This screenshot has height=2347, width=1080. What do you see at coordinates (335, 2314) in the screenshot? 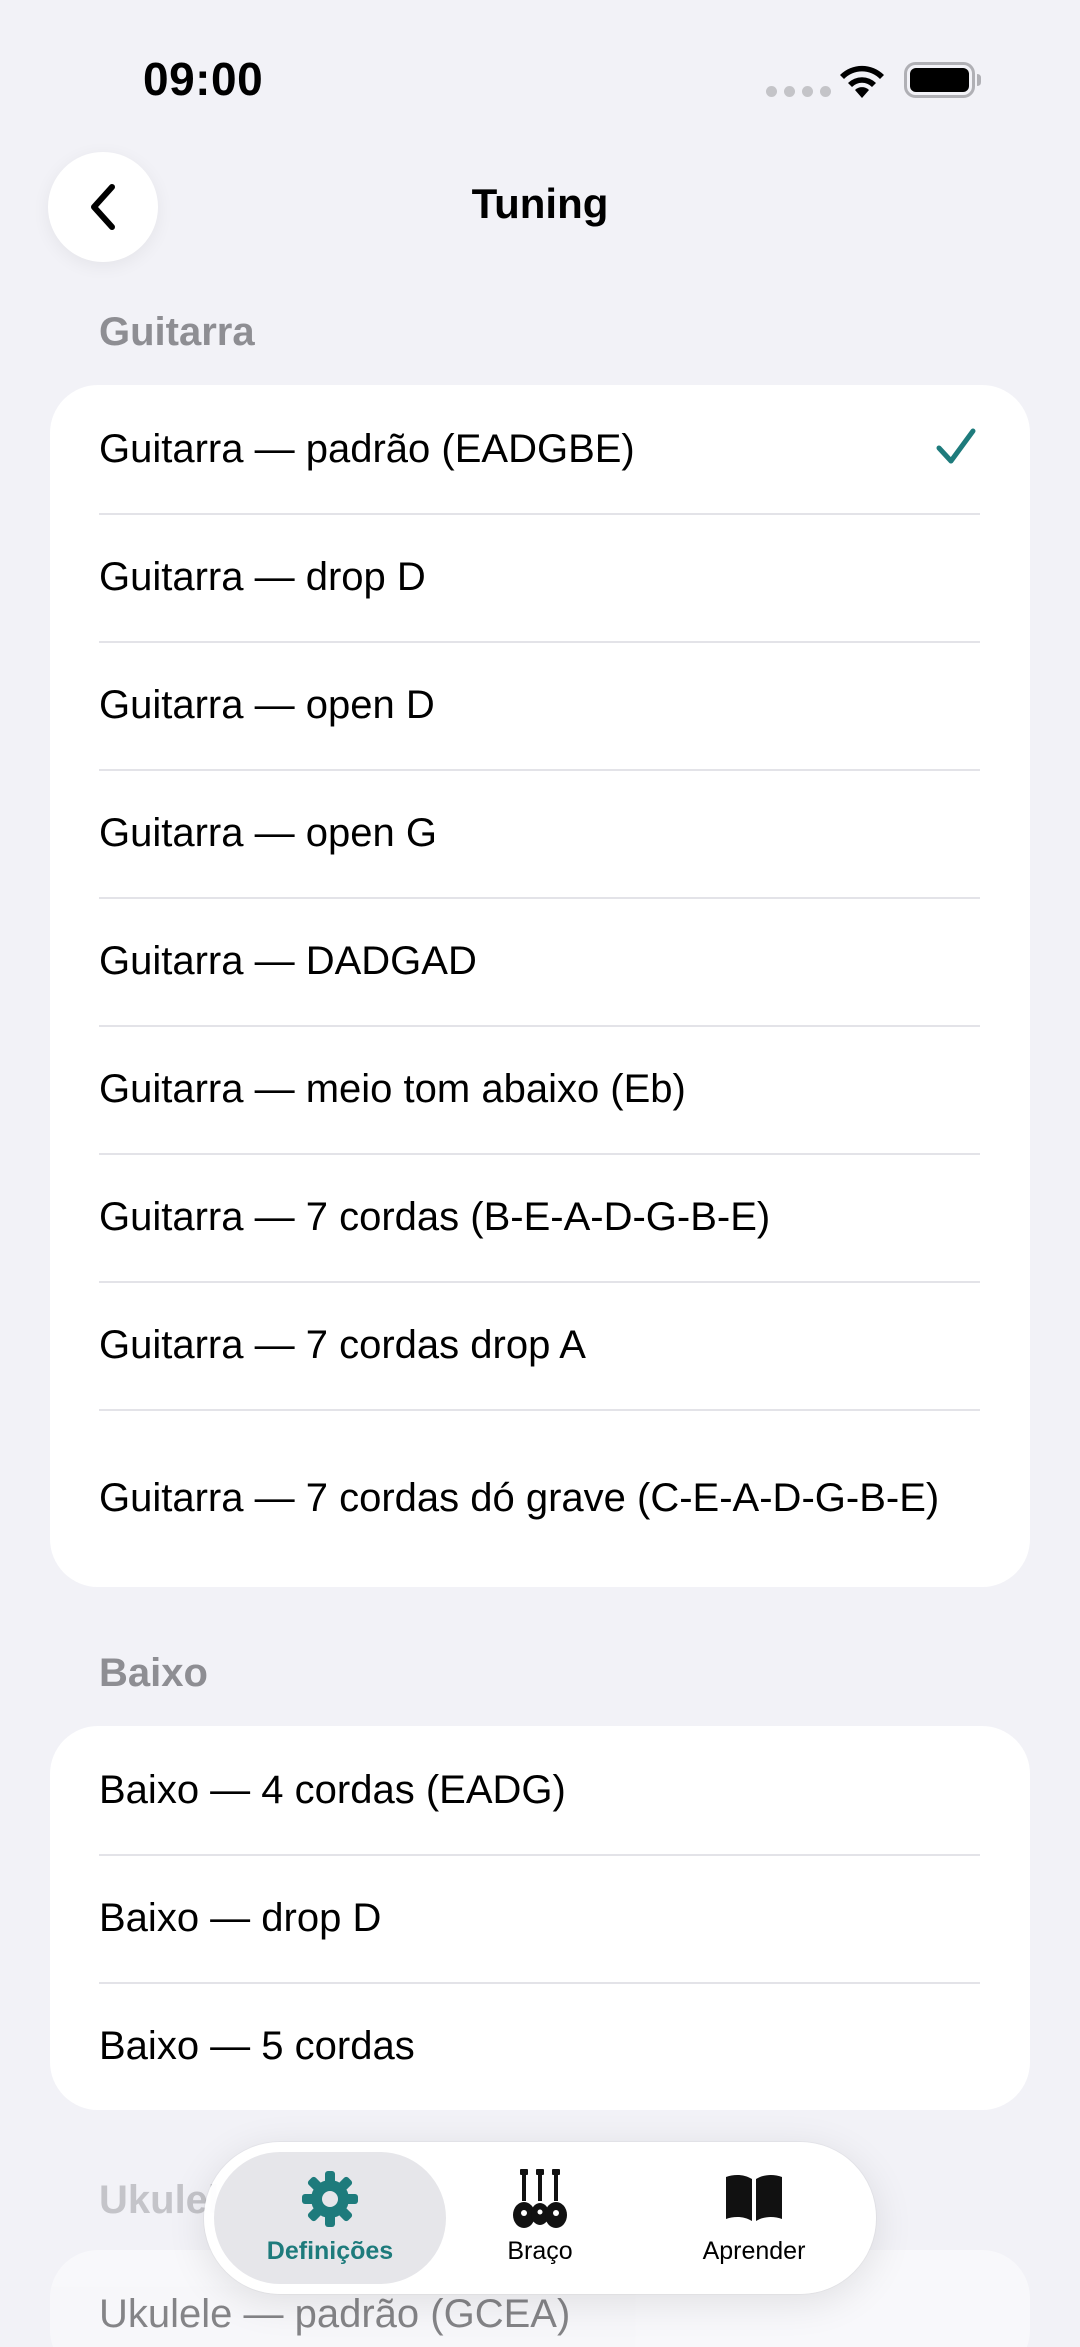
I see `tuning-option-label: Ukulele — padrão (GCEA)` at bounding box center [335, 2314].